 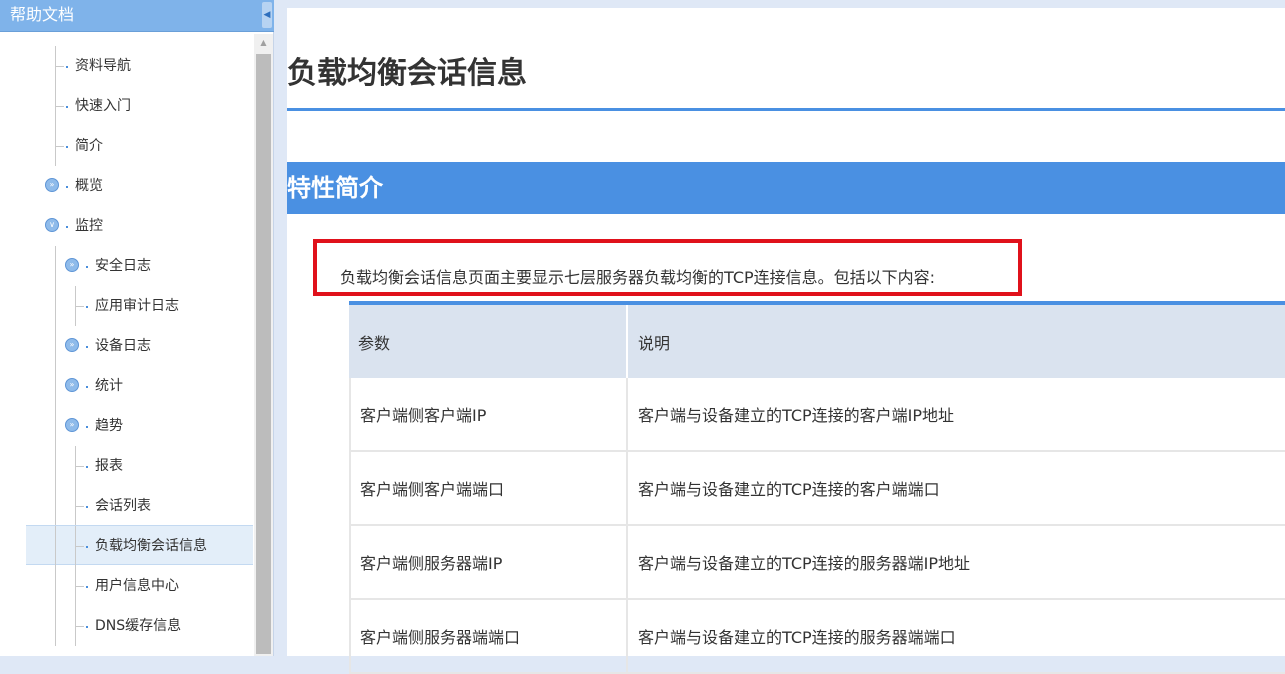 I want to click on sidebar-scrollbar: ▲, so click(x=263, y=345).